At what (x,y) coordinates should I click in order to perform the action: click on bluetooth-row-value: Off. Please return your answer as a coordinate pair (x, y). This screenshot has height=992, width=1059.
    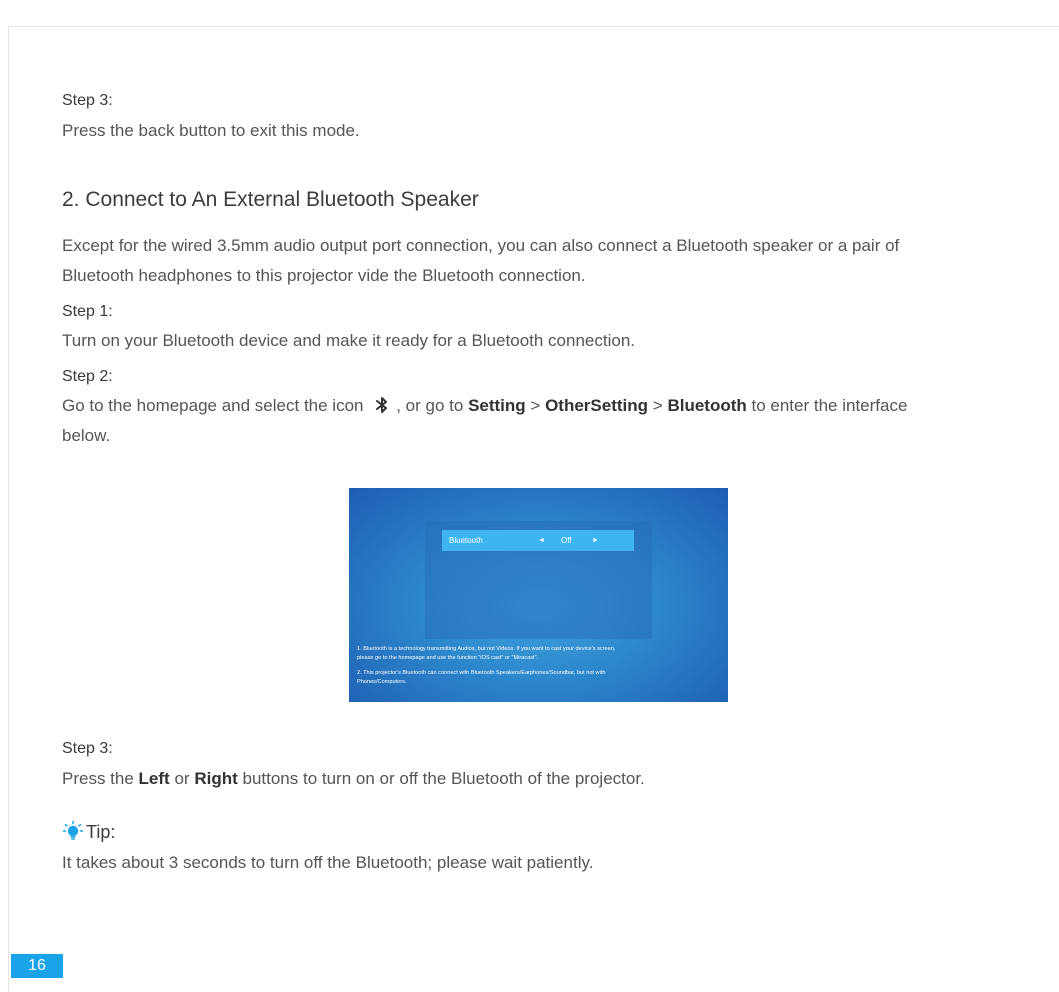
    Looking at the image, I should click on (566, 540).